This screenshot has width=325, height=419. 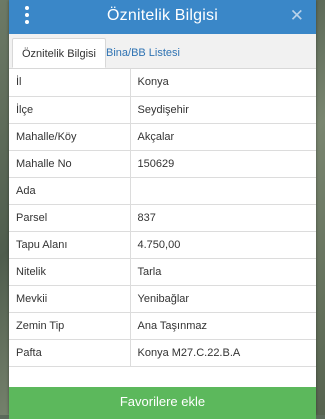 I want to click on row-key: Pafta, so click(x=70, y=353).